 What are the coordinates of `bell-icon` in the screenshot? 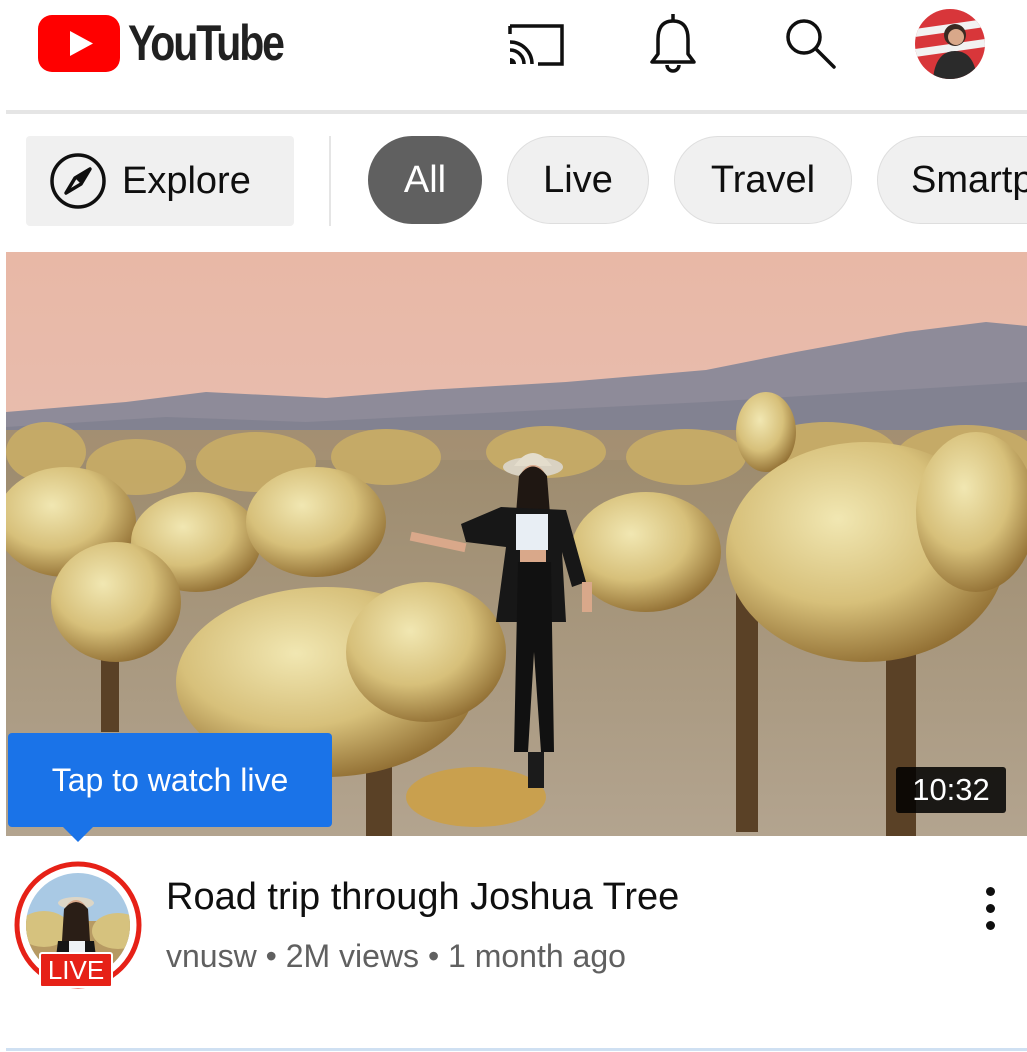 It's located at (673, 43).